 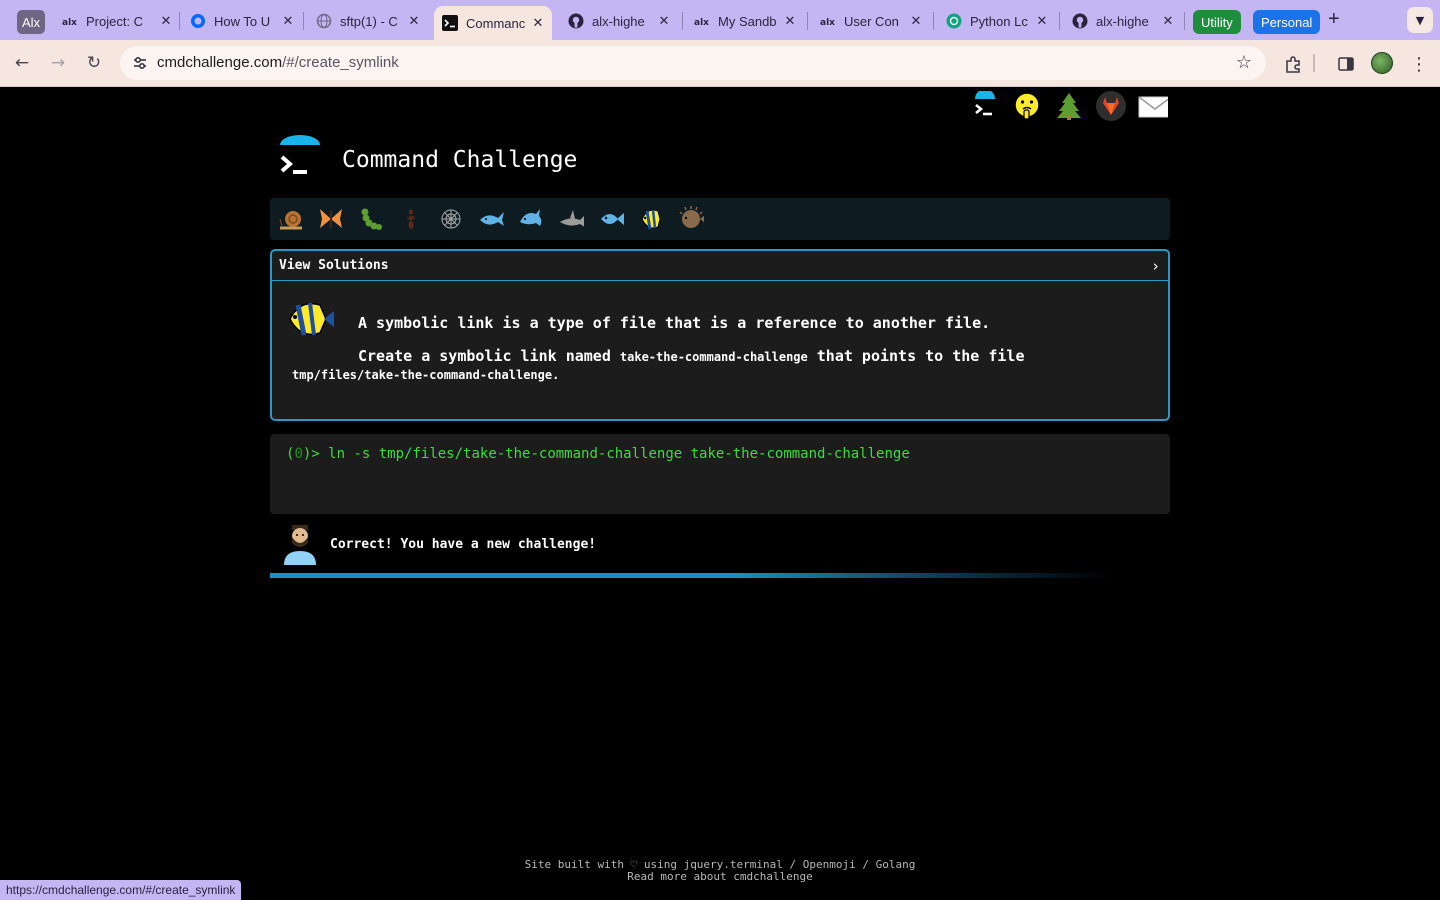 I want to click on tab-command-challenge: Commanc ✕, so click(x=493, y=23).